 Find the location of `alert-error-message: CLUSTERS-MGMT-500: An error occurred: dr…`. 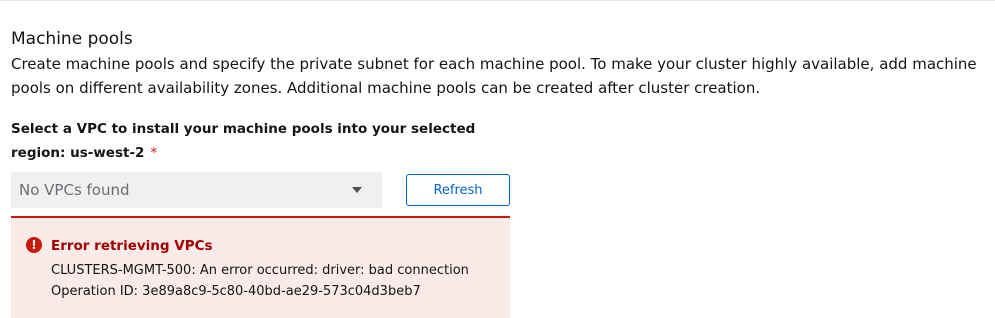

alert-error-message: CLUSTERS-MGMT-500: An error occurred: dr… is located at coordinates (260, 270).